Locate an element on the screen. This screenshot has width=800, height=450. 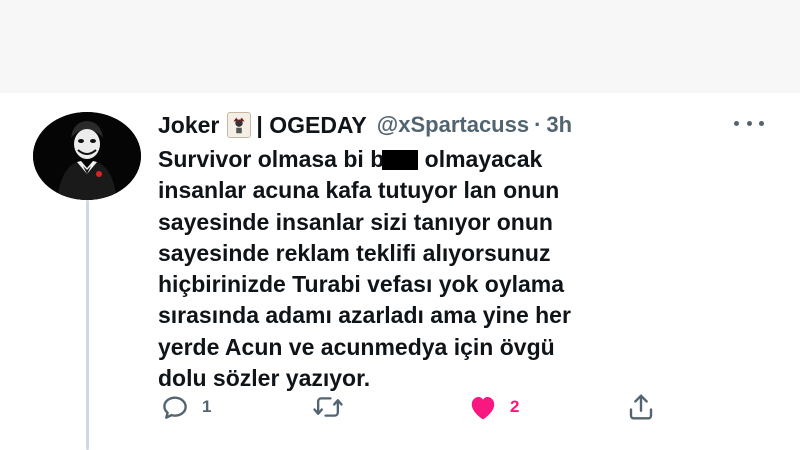
user-handle: @xSpartacuss is located at coordinates (453, 125).